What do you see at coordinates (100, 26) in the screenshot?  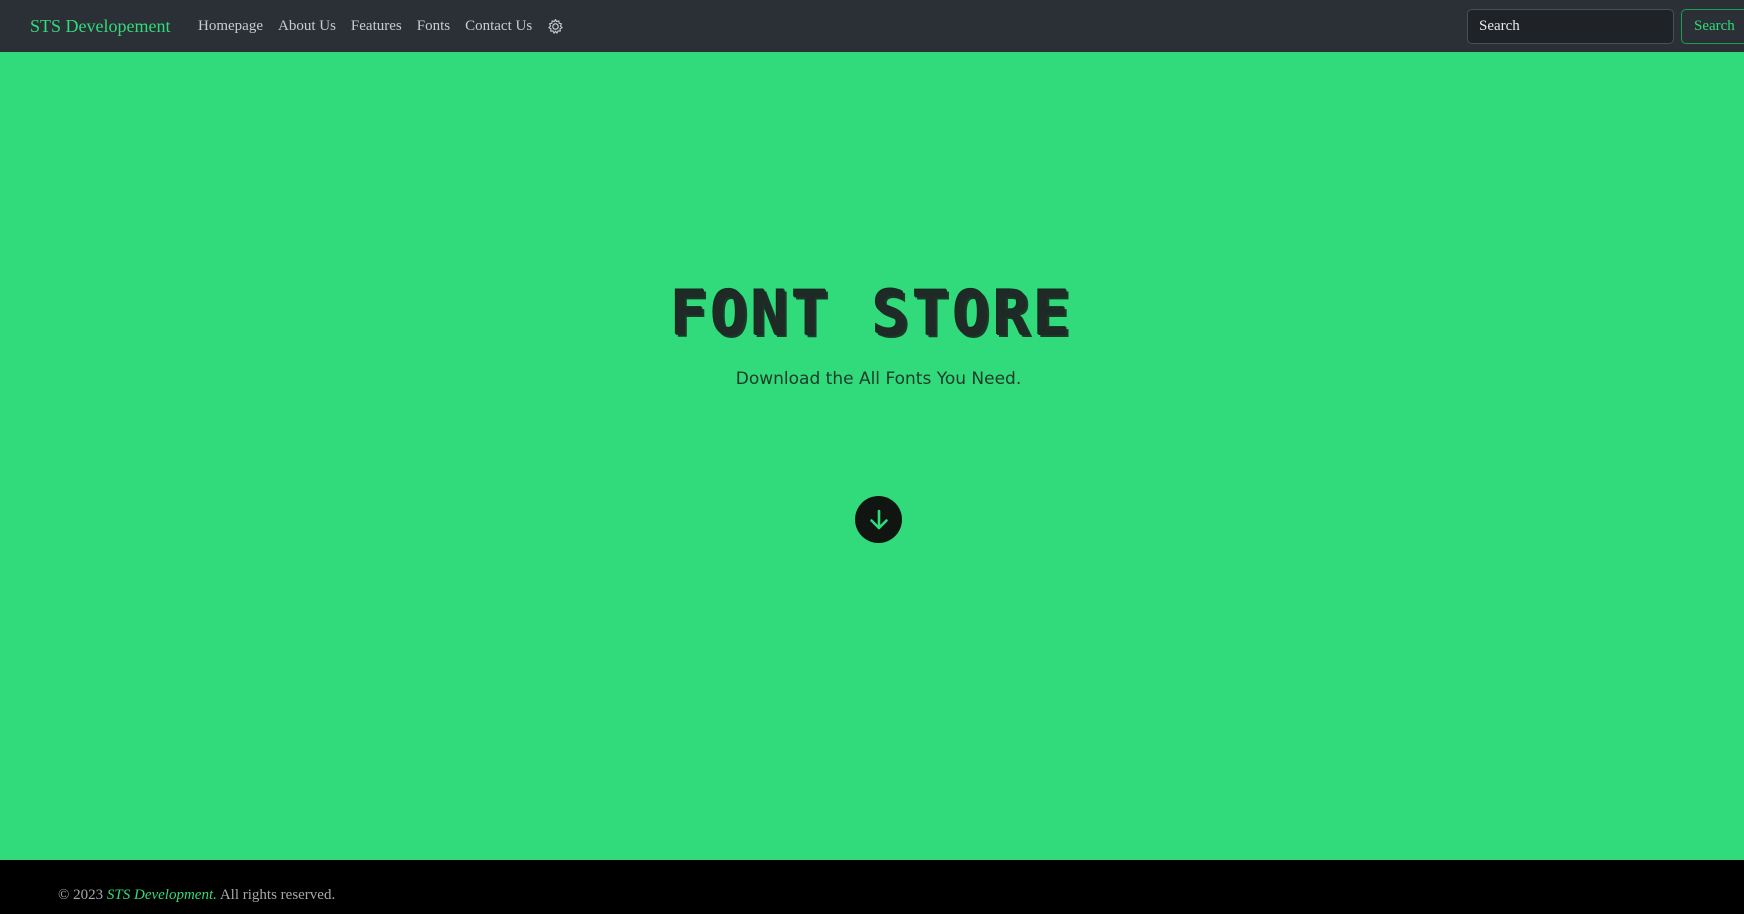 I see `brand-link: STS Developement` at bounding box center [100, 26].